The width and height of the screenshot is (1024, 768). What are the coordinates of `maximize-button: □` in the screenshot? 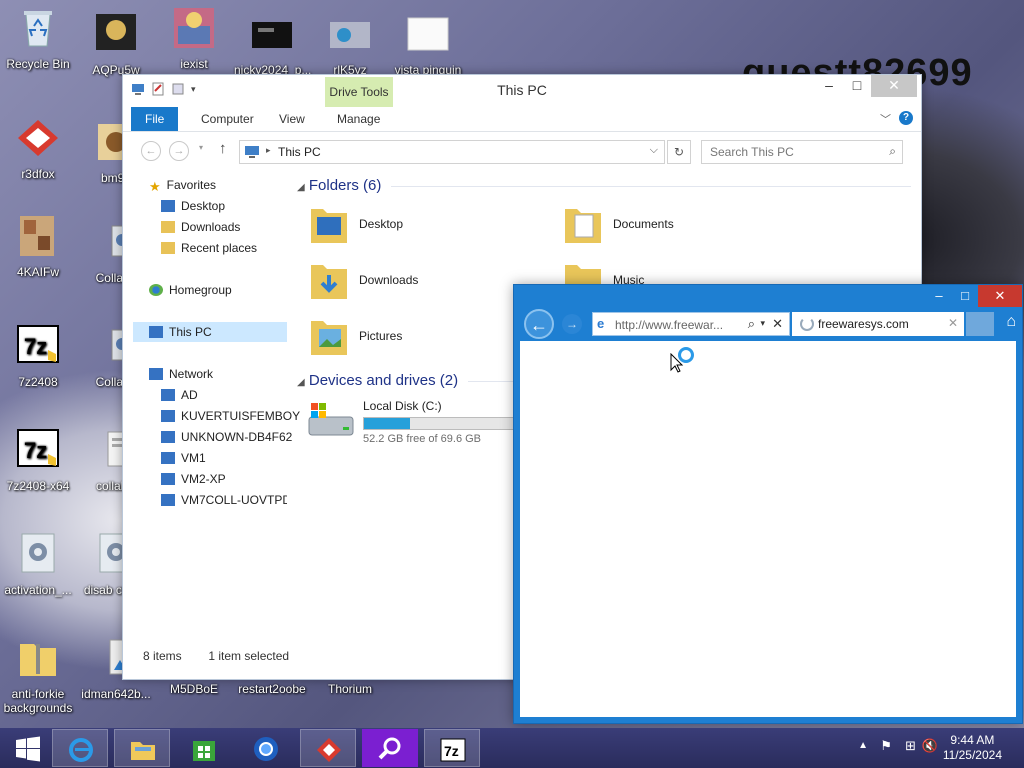 It's located at (857, 86).